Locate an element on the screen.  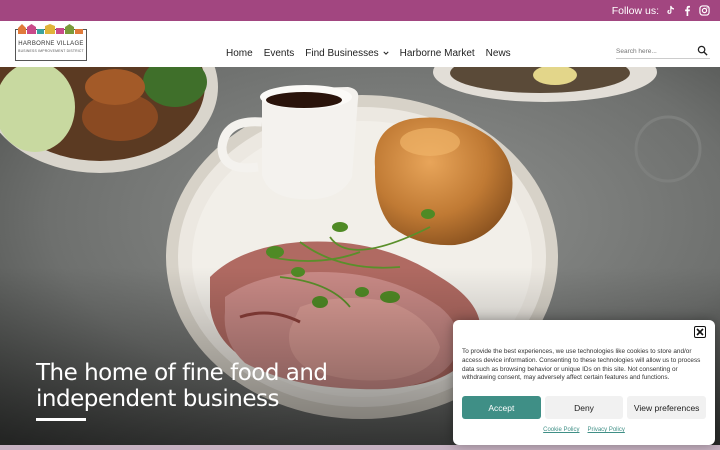
cookie-links: Cookie Policy Privacy Policy is located at coordinates (584, 430).